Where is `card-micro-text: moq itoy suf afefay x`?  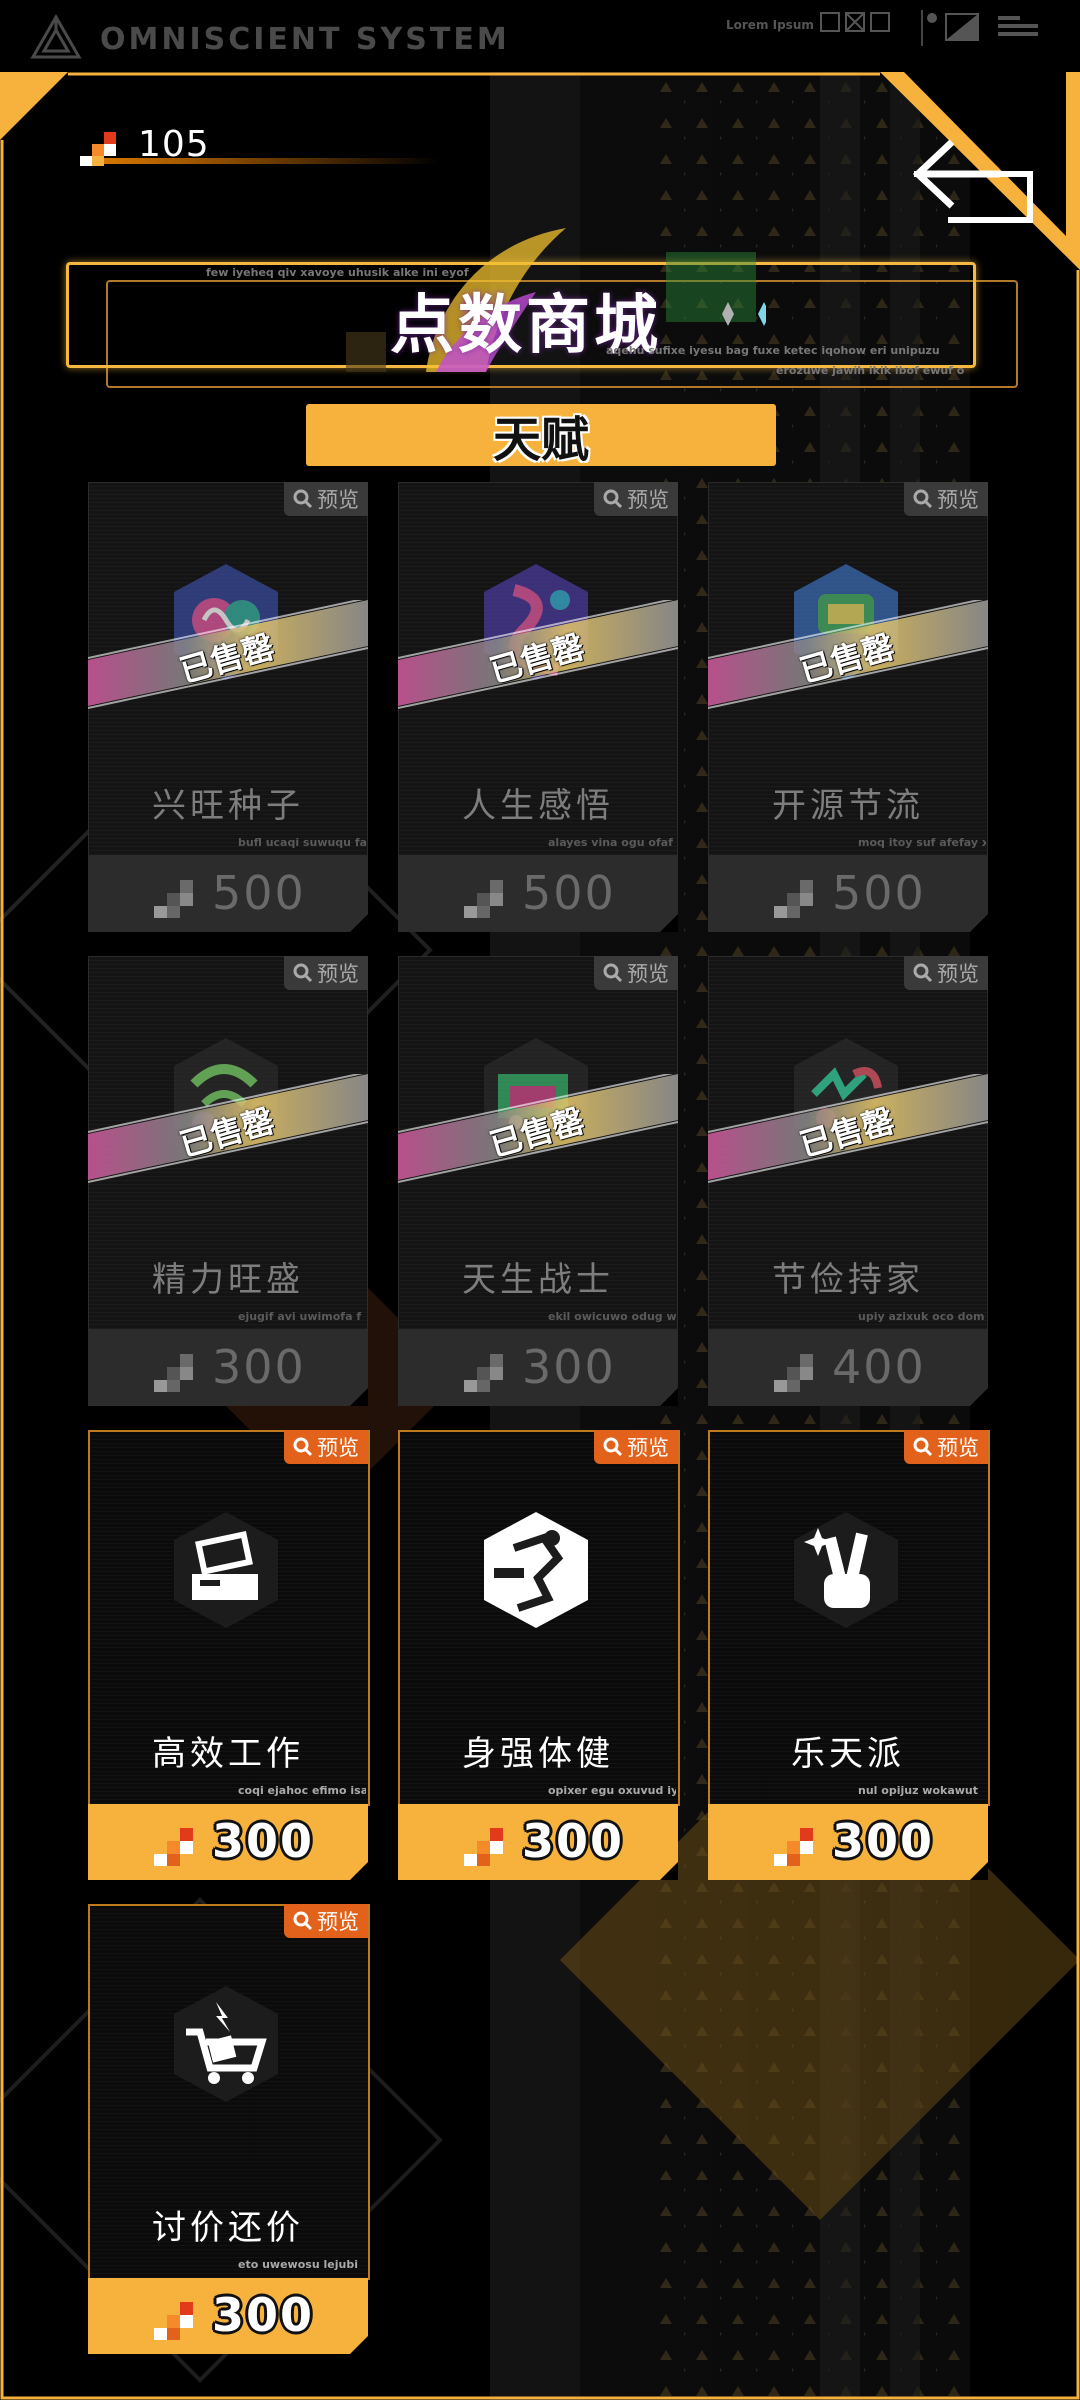
card-micro-text: moq itoy suf afefay x is located at coordinates (922, 842).